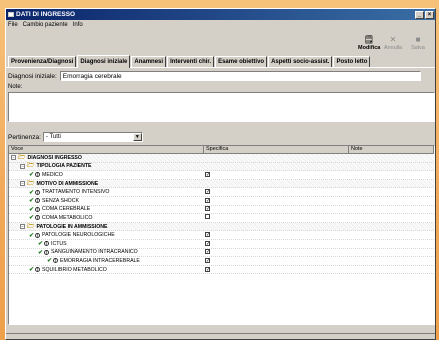  What do you see at coordinates (419, 14) in the screenshot?
I see `minimize-button: _` at bounding box center [419, 14].